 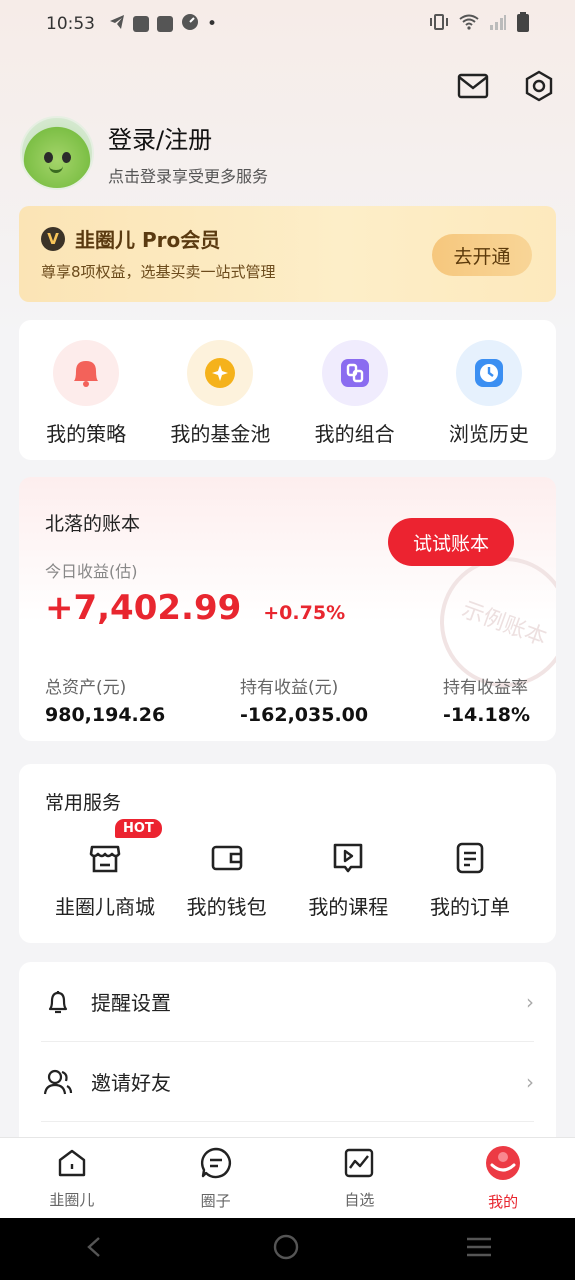 What do you see at coordinates (83, 803) in the screenshot?
I see `services-title: 常用服务` at bounding box center [83, 803].